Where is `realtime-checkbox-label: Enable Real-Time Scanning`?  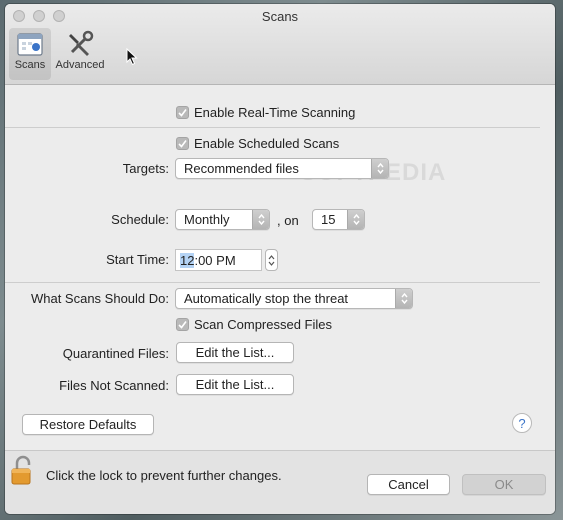
realtime-checkbox-label: Enable Real-Time Scanning is located at coordinates (275, 112).